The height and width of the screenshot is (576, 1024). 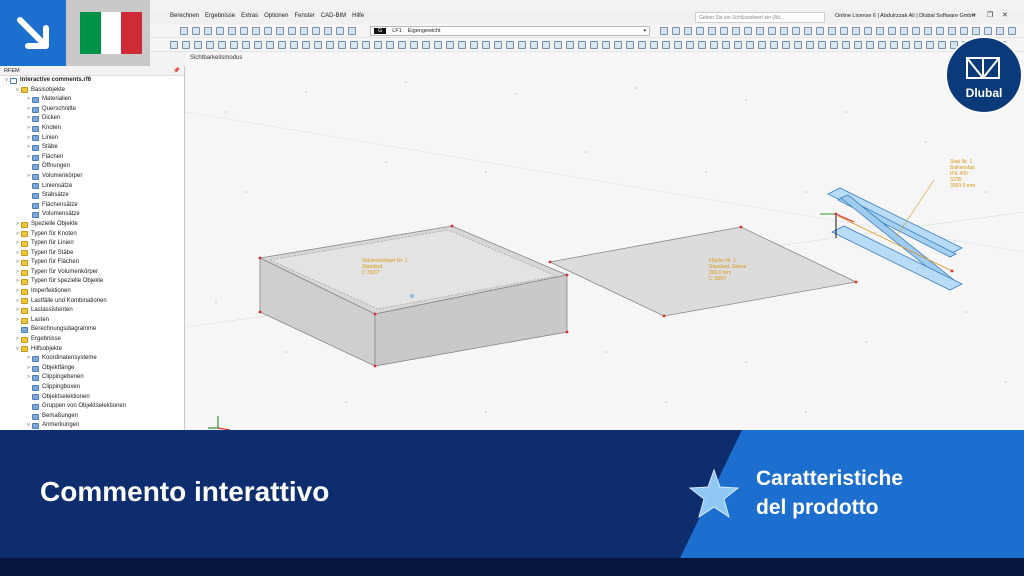 What do you see at coordinates (92, 139) in the screenshot?
I see `tree-item: > Linien` at bounding box center [92, 139].